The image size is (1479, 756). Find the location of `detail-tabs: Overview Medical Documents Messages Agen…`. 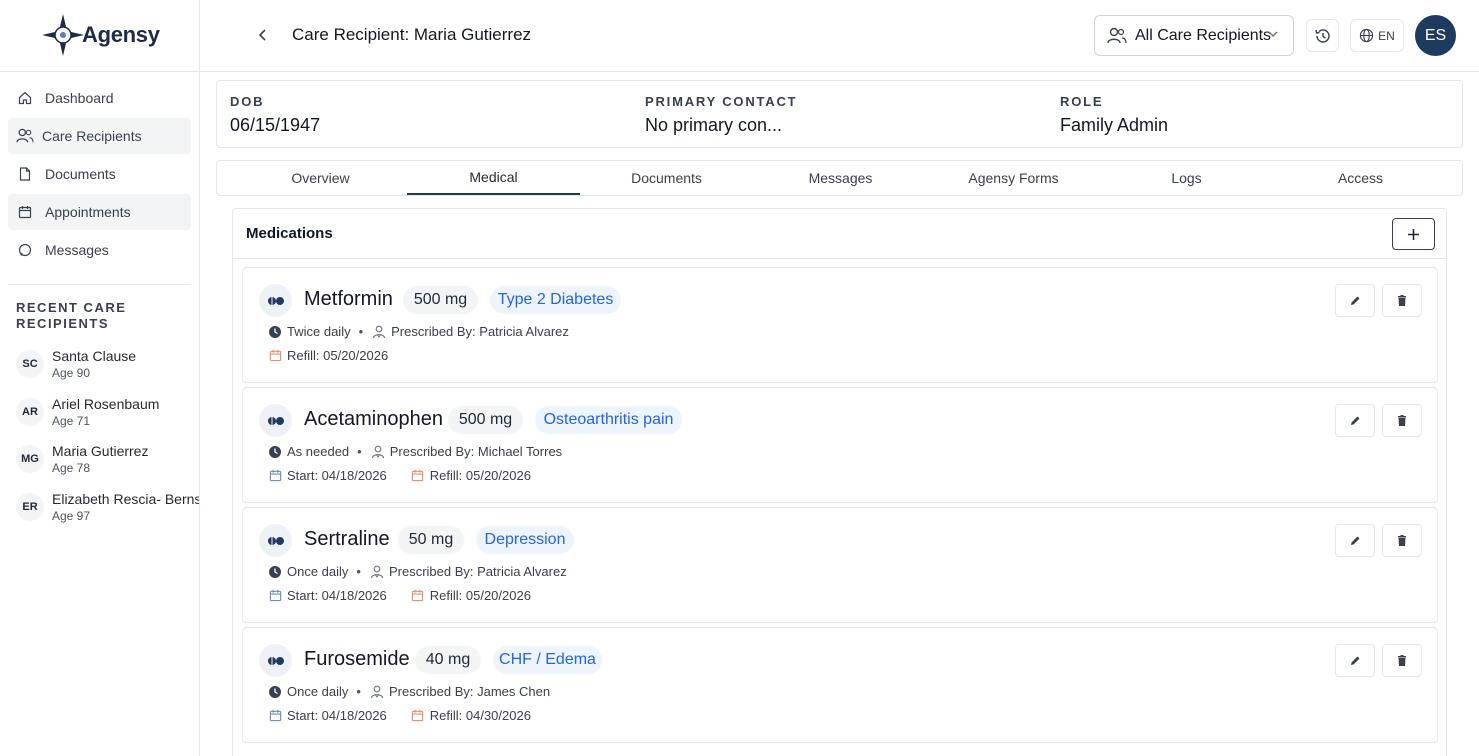

detail-tabs: Overview Medical Documents Messages Agen… is located at coordinates (839, 178).